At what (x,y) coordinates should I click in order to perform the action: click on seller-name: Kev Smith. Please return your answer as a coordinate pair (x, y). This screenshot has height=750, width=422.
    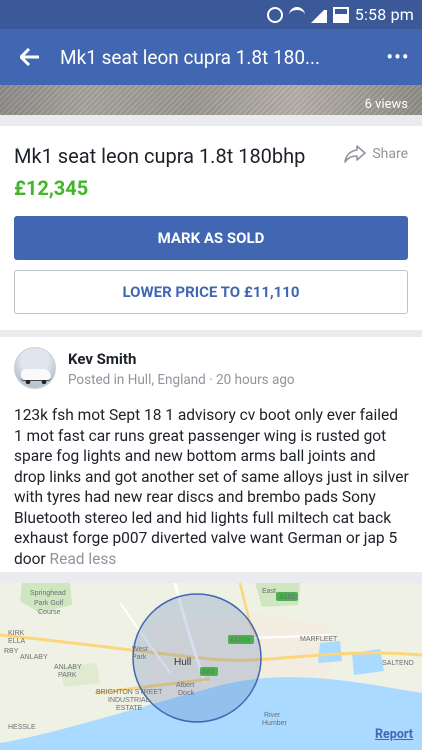
    Looking at the image, I should click on (102, 359).